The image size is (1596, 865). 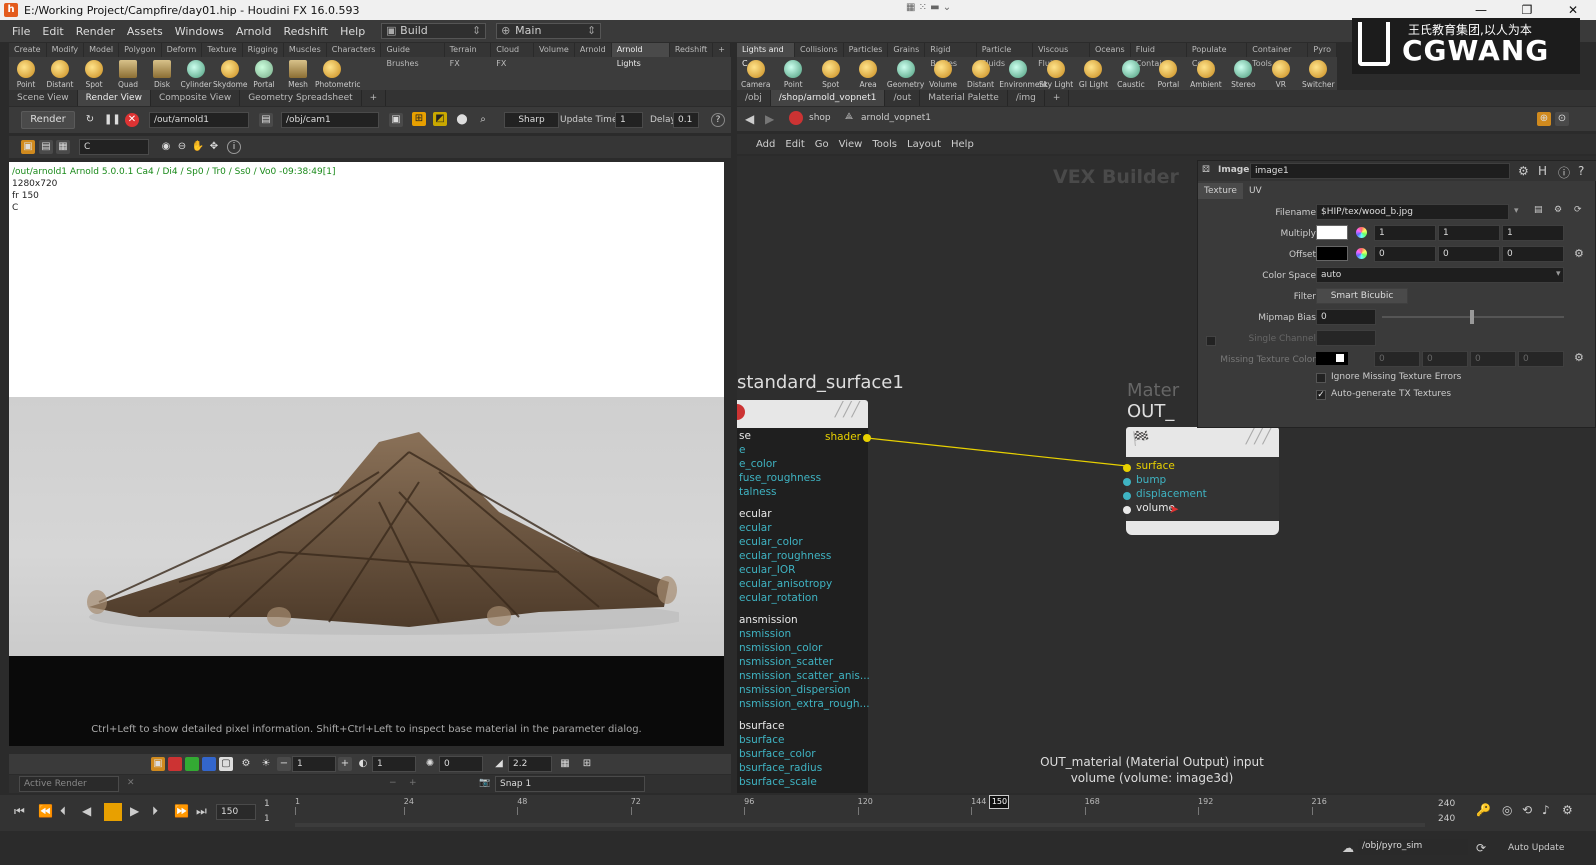 I want to click on shelf-tool-mesh: Mesh, so click(x=298, y=73).